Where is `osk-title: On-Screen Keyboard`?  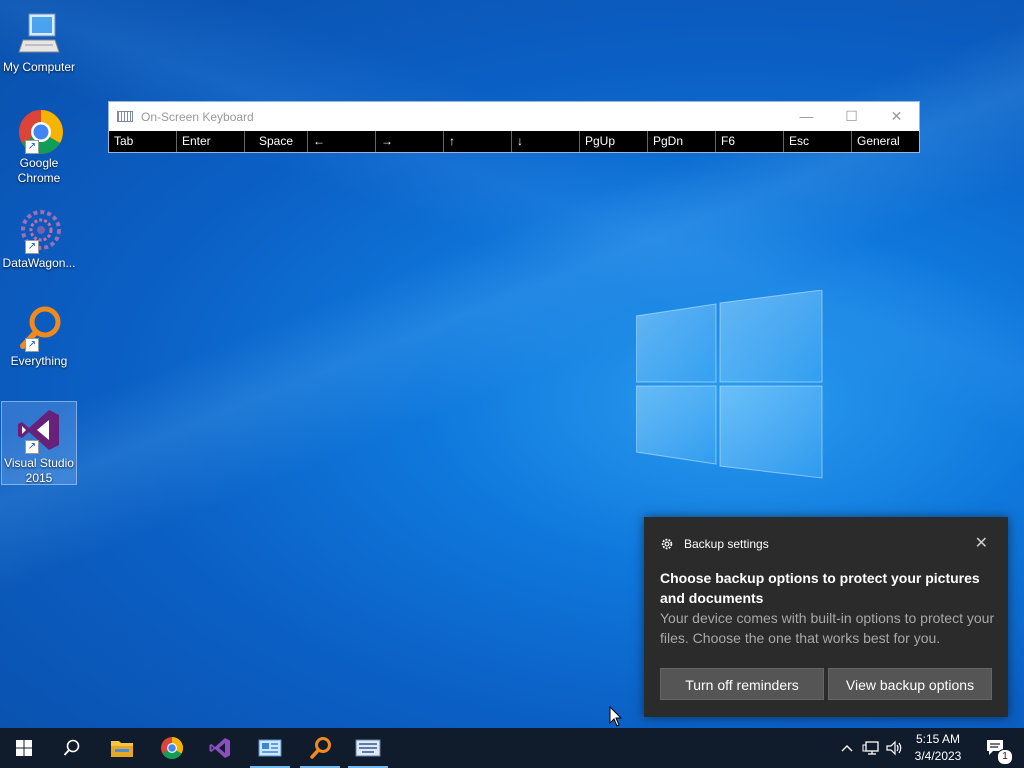
osk-title: On-Screen Keyboard is located at coordinates (197, 116).